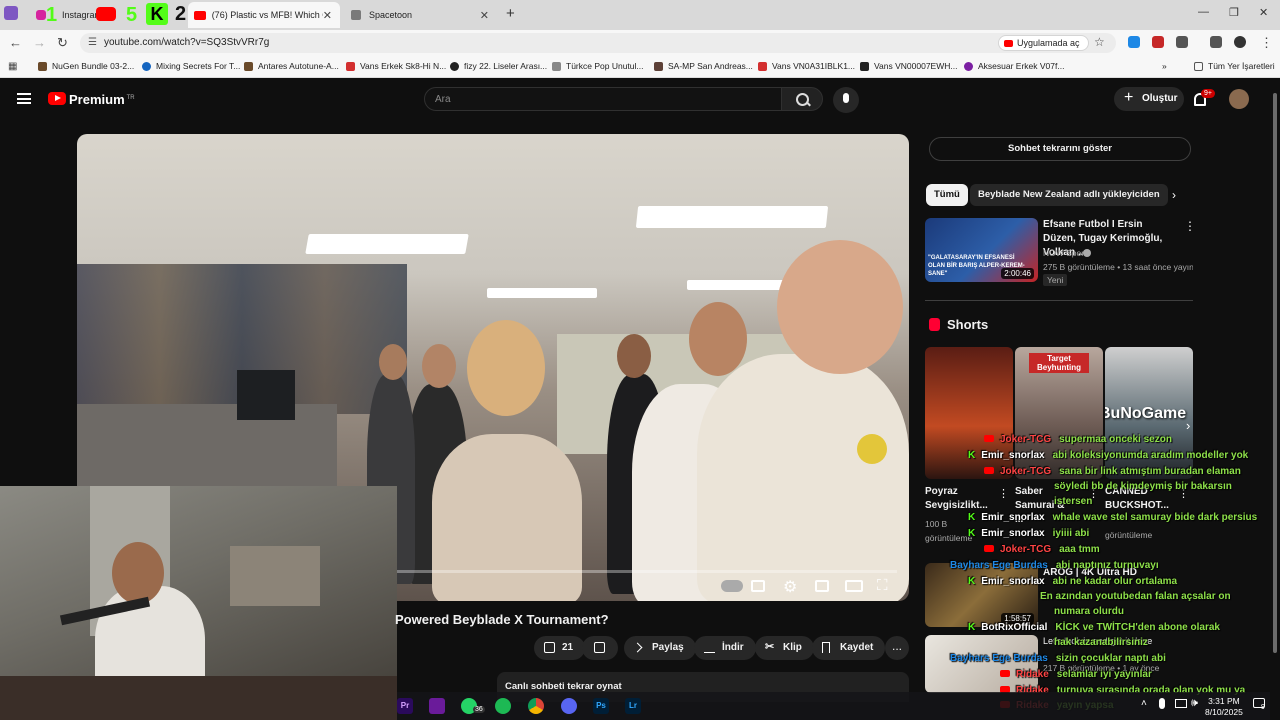 This screenshot has height=720, width=1280. What do you see at coordinates (102, 99) in the screenshot?
I see `premium-logo: Premium TR` at bounding box center [102, 99].